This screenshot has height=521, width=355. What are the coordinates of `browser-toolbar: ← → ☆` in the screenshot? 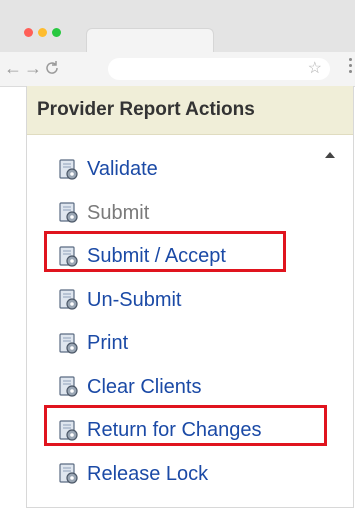 It's located at (177, 69).